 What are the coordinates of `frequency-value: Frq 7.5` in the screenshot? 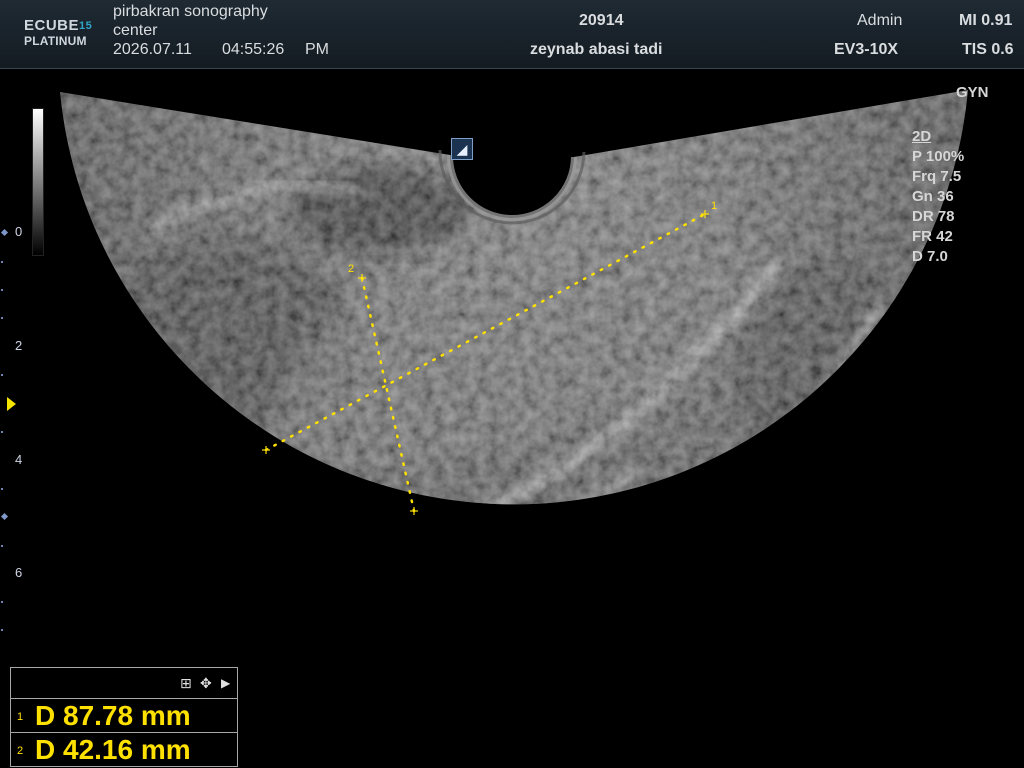 It's located at (937, 176).